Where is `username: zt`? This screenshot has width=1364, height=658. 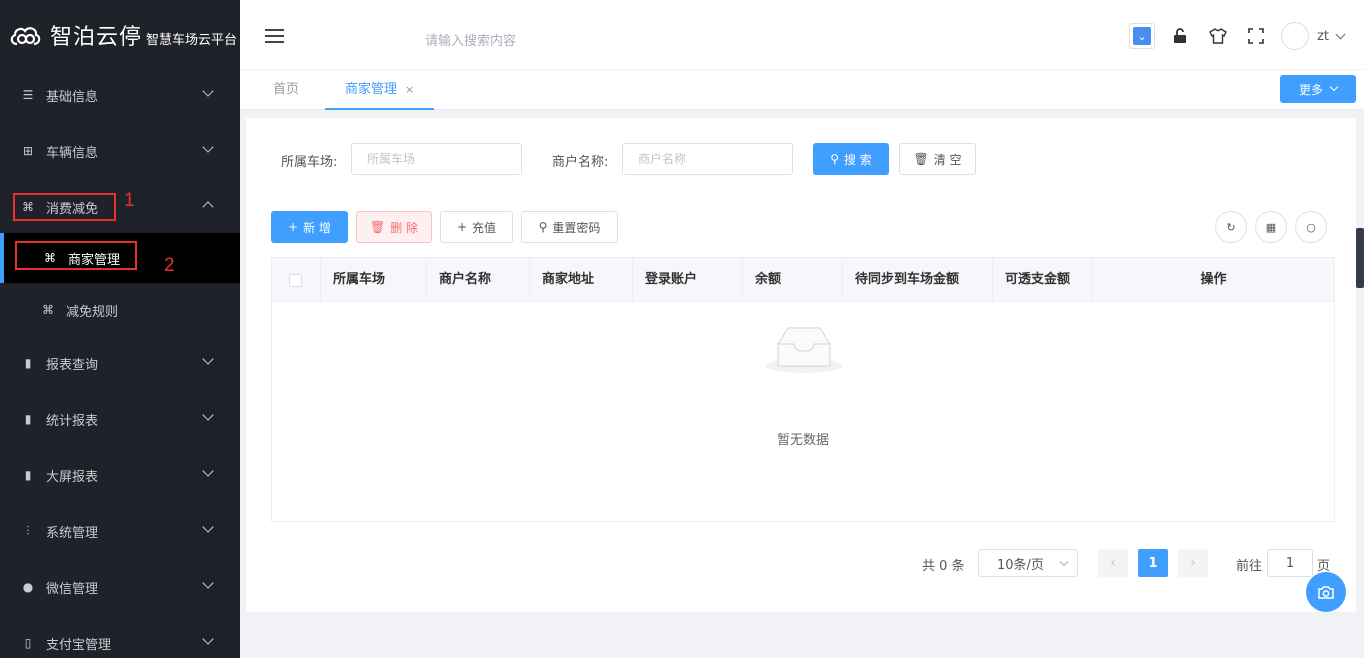
username: zt is located at coordinates (1323, 36).